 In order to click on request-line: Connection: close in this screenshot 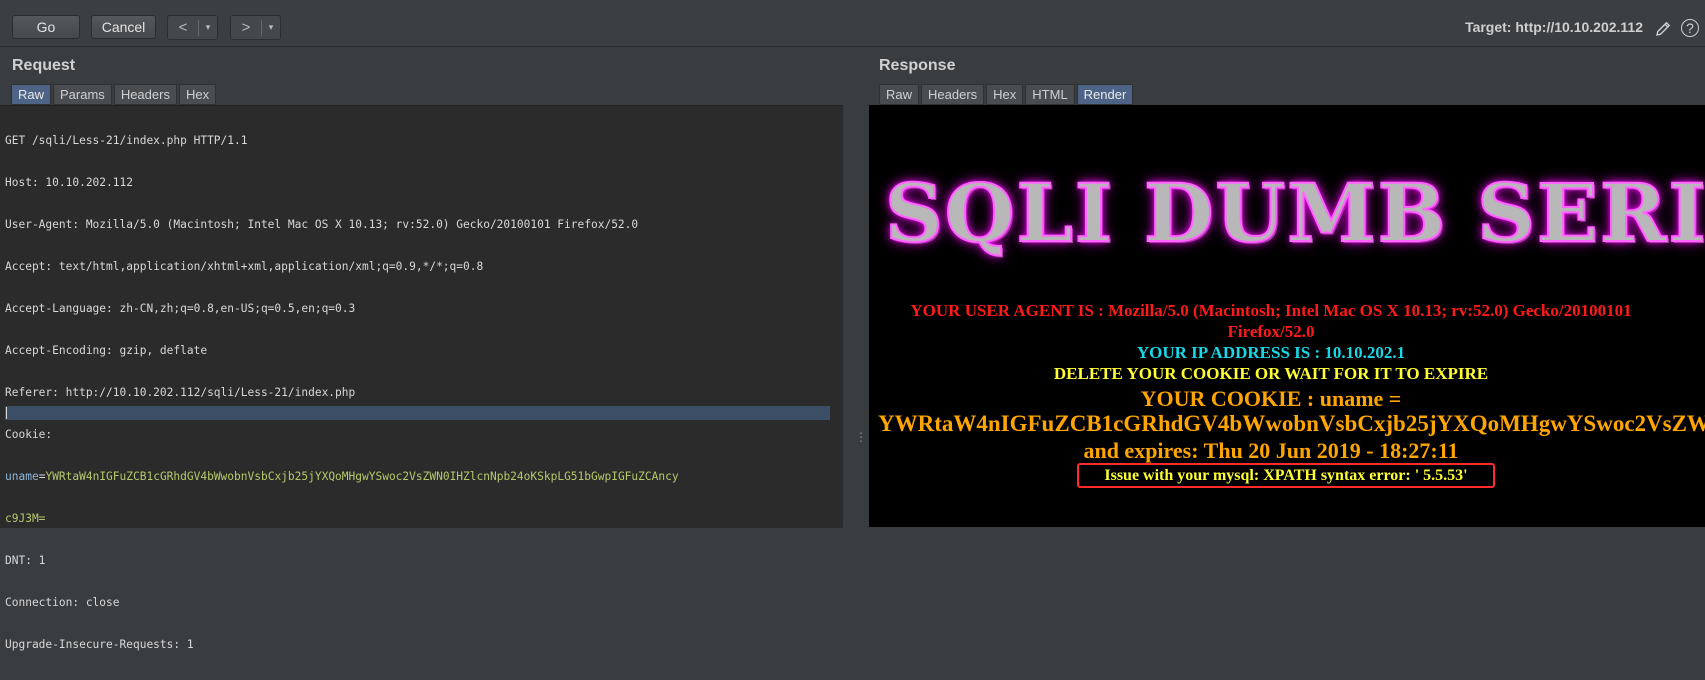, I will do `click(62, 602)`.